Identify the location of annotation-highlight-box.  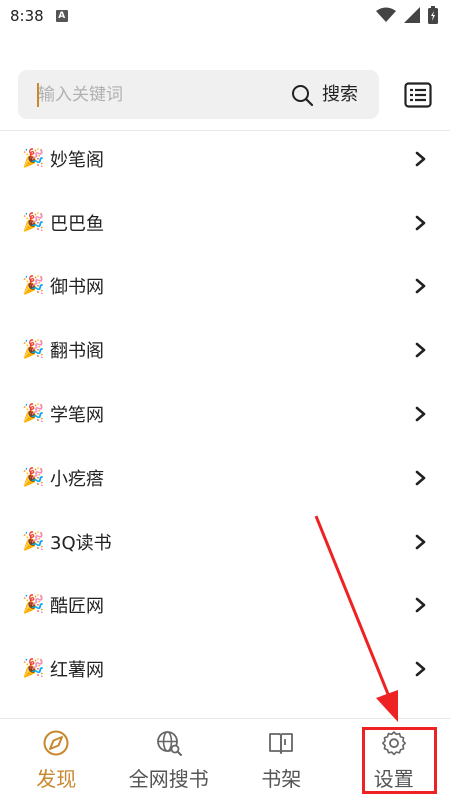
(399, 760).